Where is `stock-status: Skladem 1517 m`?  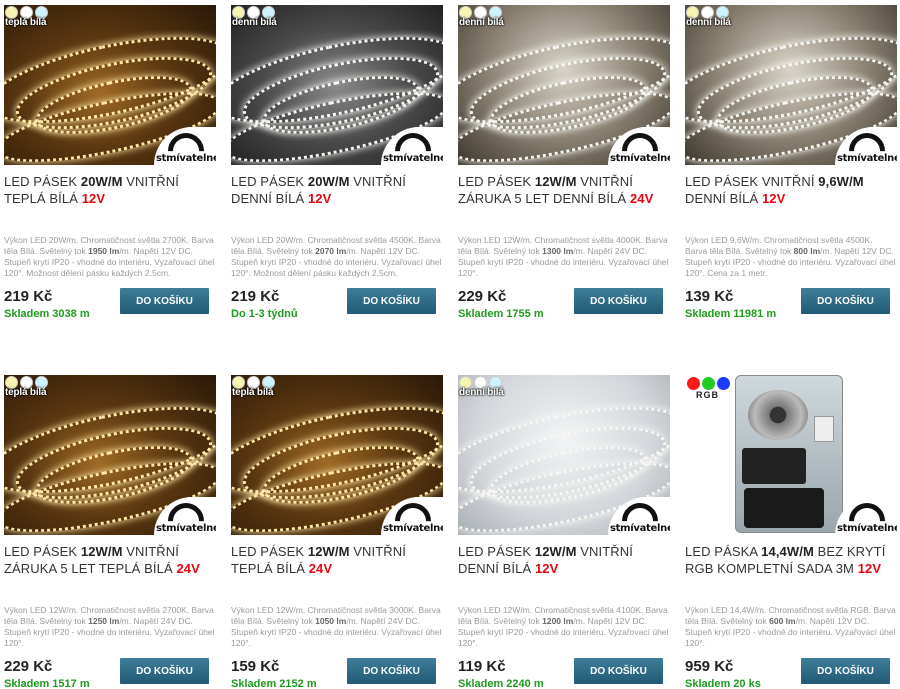
stock-status: Skladem 1517 m is located at coordinates (47, 683).